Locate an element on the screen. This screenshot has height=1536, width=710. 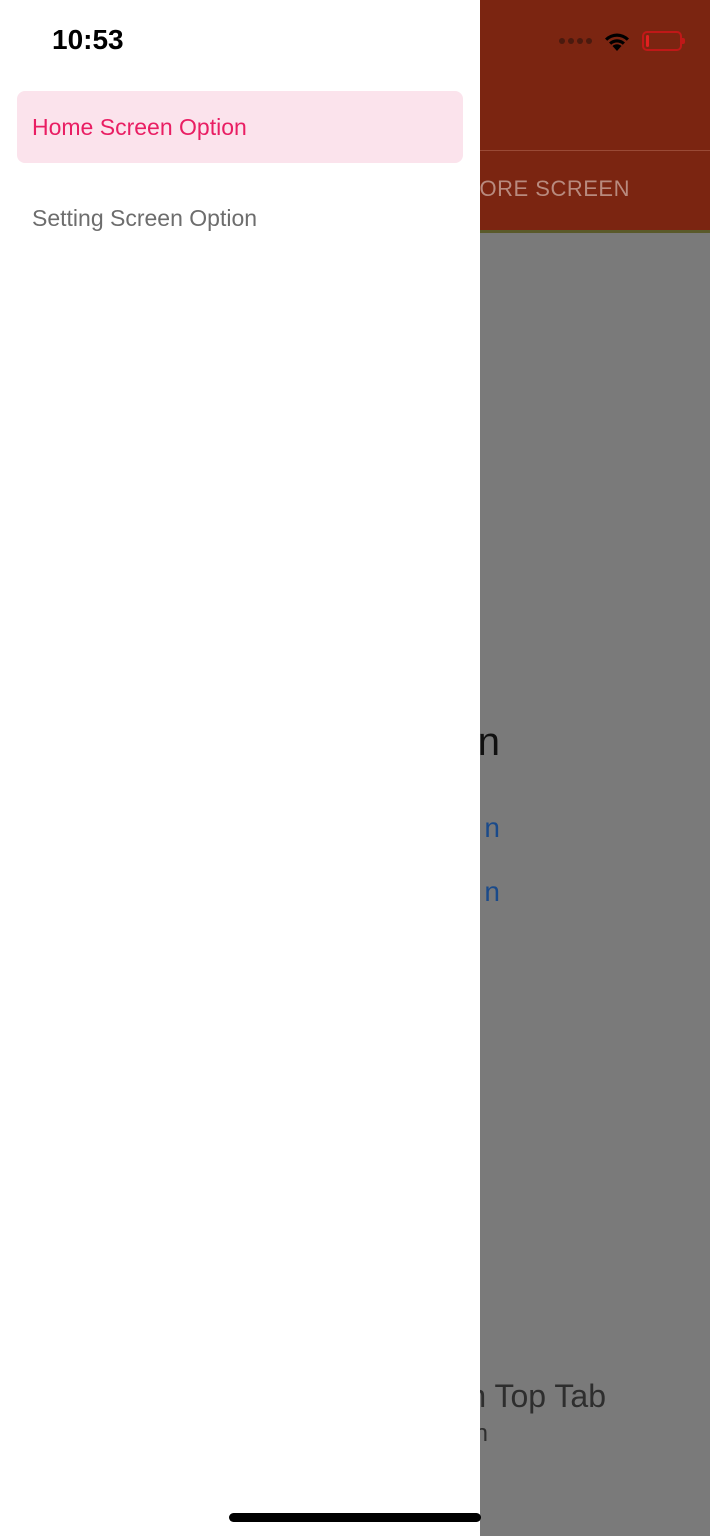
drawer-item-label: Home Screen Option is located at coordinates (139, 126).